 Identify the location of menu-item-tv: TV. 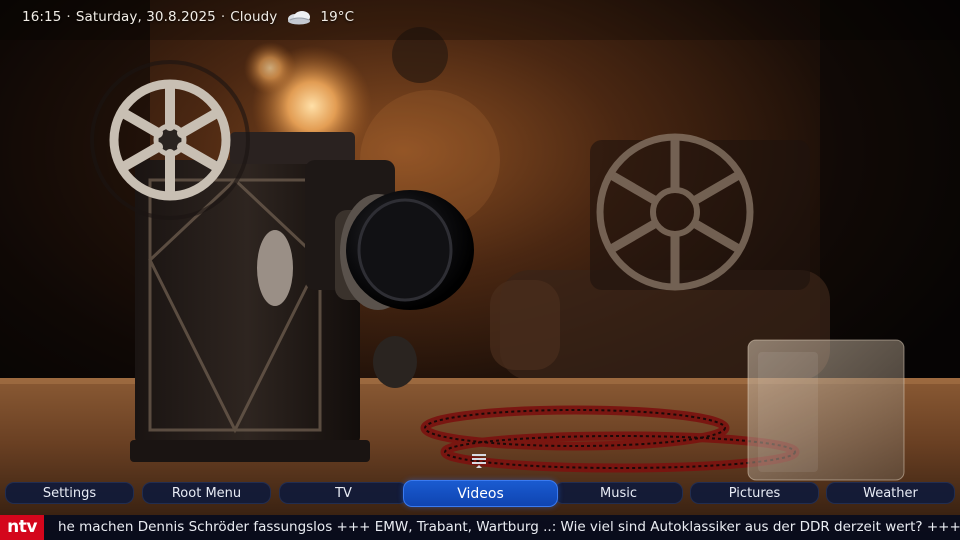
(343, 493).